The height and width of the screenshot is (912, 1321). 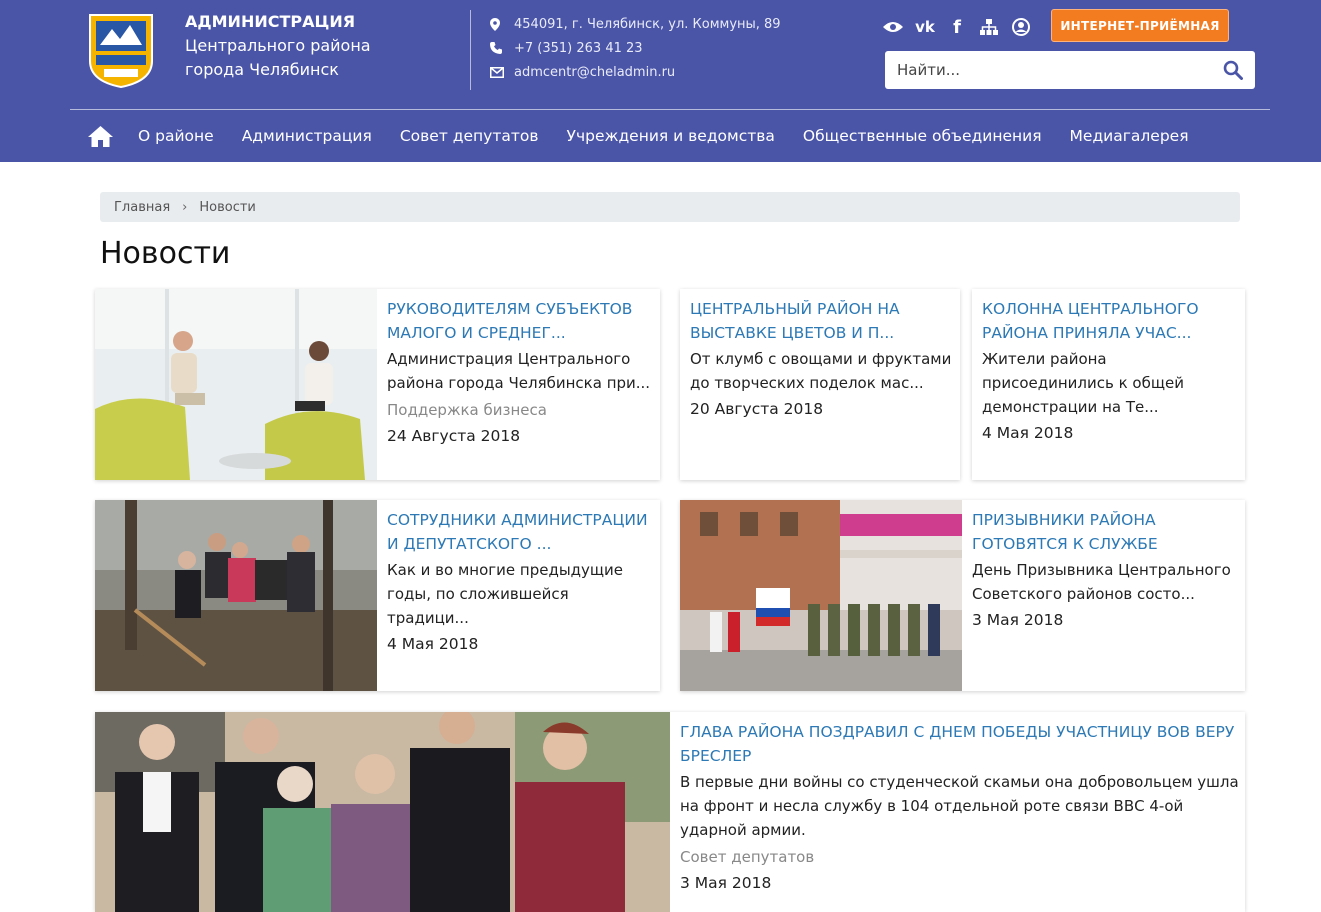 What do you see at coordinates (670, 109) in the screenshot?
I see `header-separator` at bounding box center [670, 109].